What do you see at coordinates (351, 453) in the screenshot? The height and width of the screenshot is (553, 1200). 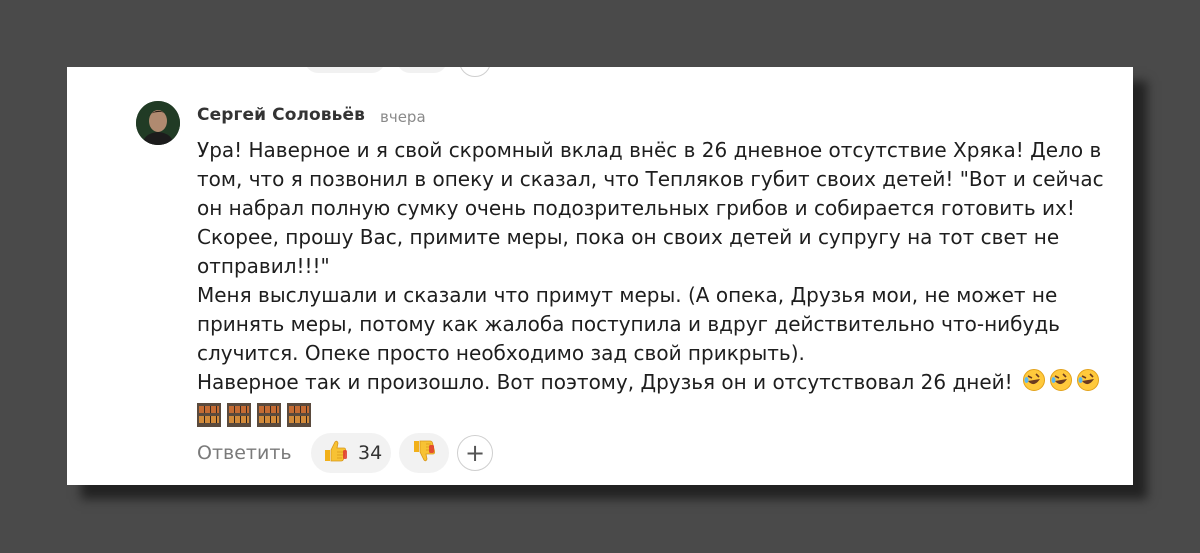 I see `like-button: 34` at bounding box center [351, 453].